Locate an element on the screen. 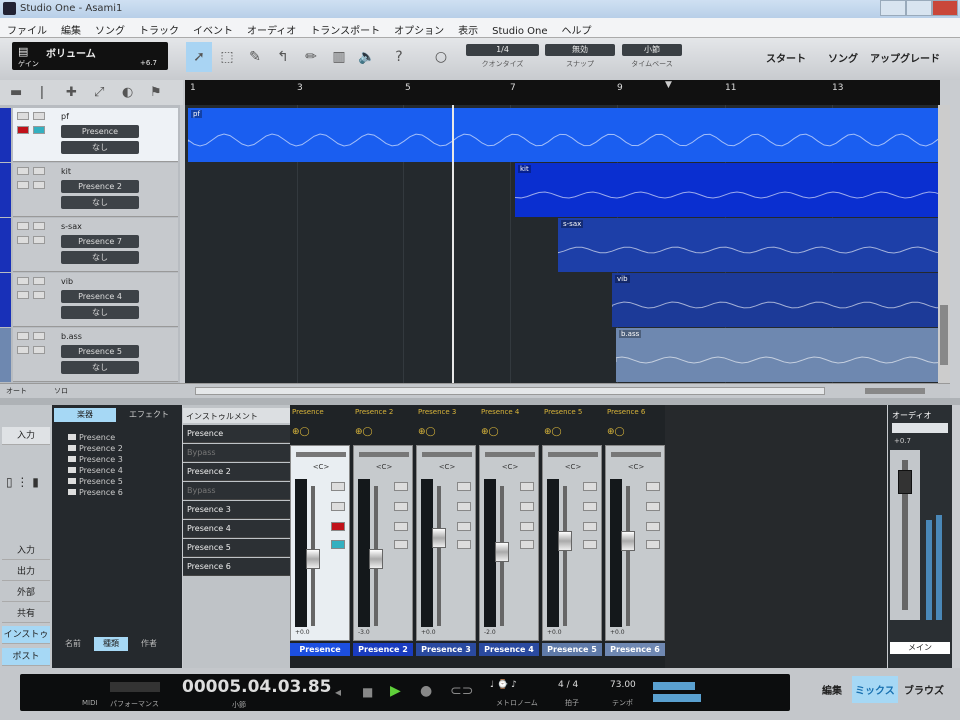  nav-input-select: 入力 is located at coordinates (26, 436).